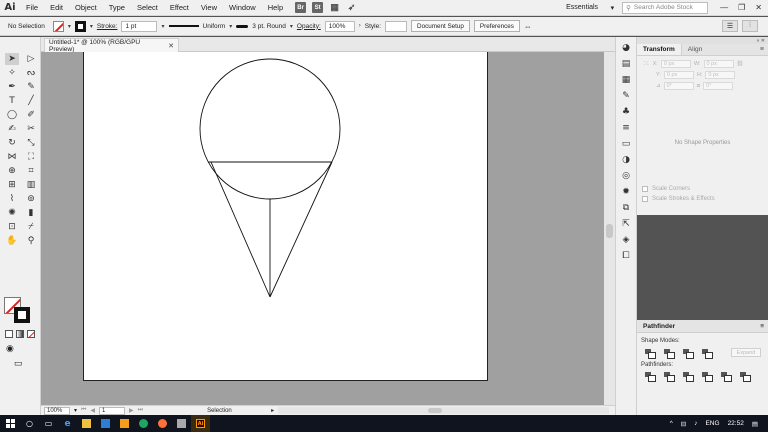  What do you see at coordinates (20, 334) in the screenshot?
I see `gradient-mode-icon` at bounding box center [20, 334].